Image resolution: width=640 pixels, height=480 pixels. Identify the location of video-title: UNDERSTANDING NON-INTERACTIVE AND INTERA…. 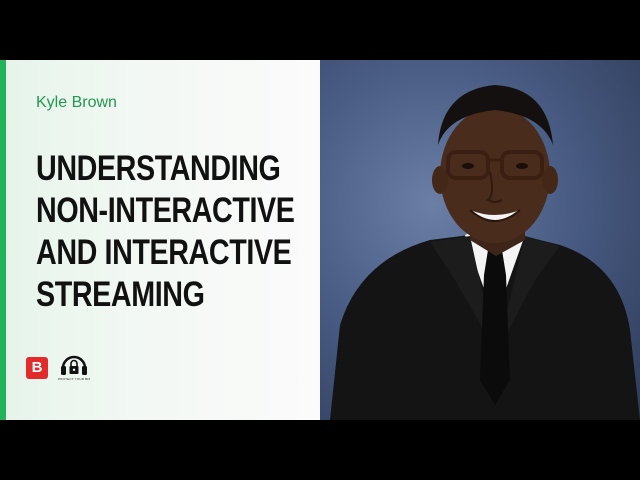
(165, 232).